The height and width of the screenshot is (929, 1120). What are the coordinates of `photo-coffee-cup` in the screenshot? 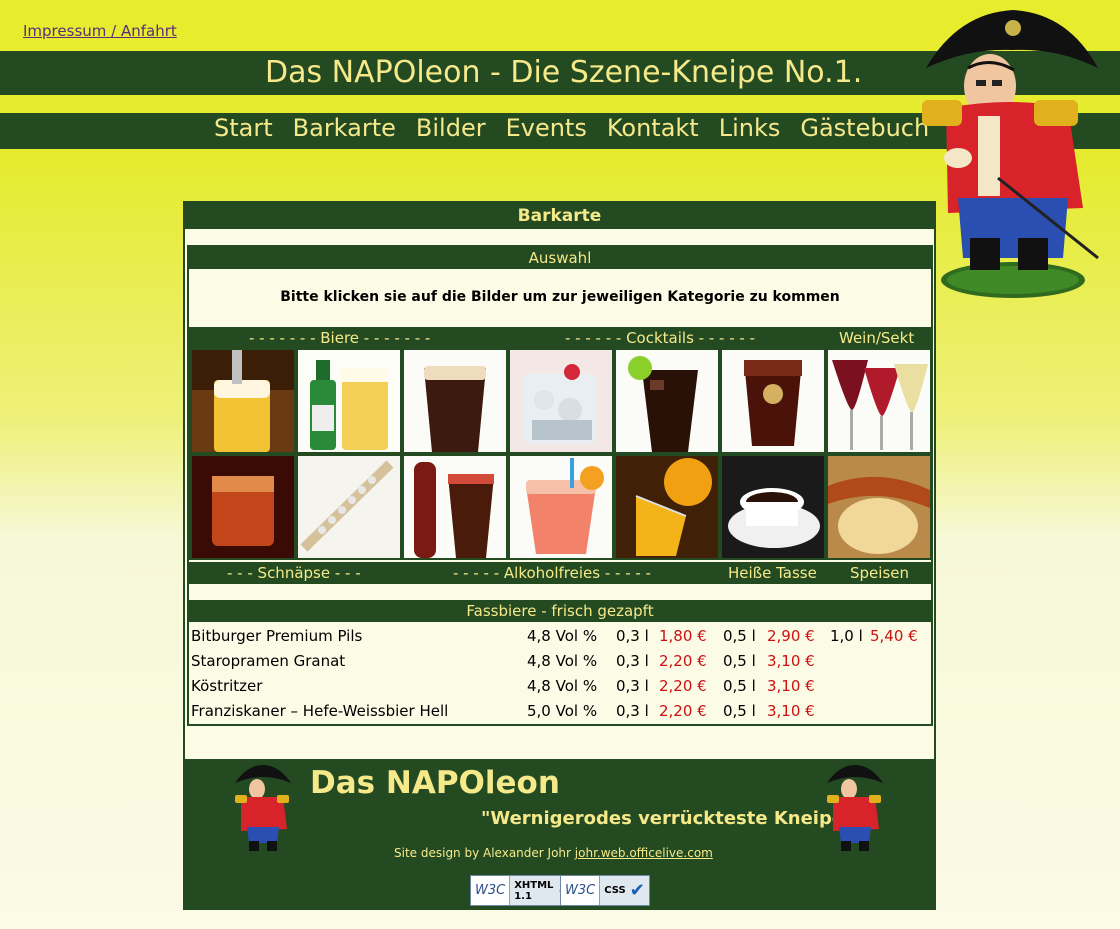 It's located at (773, 507).